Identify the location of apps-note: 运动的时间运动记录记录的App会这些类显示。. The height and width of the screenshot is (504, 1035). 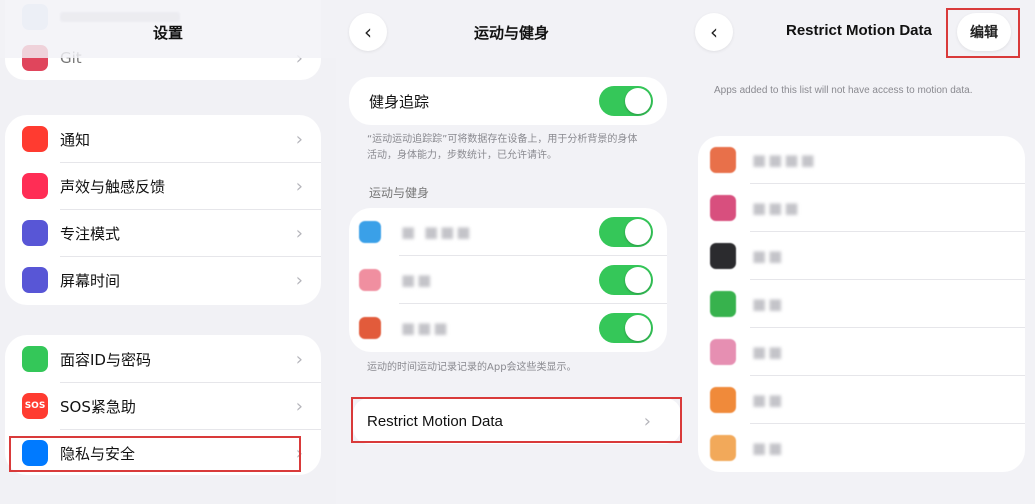
(472, 367).